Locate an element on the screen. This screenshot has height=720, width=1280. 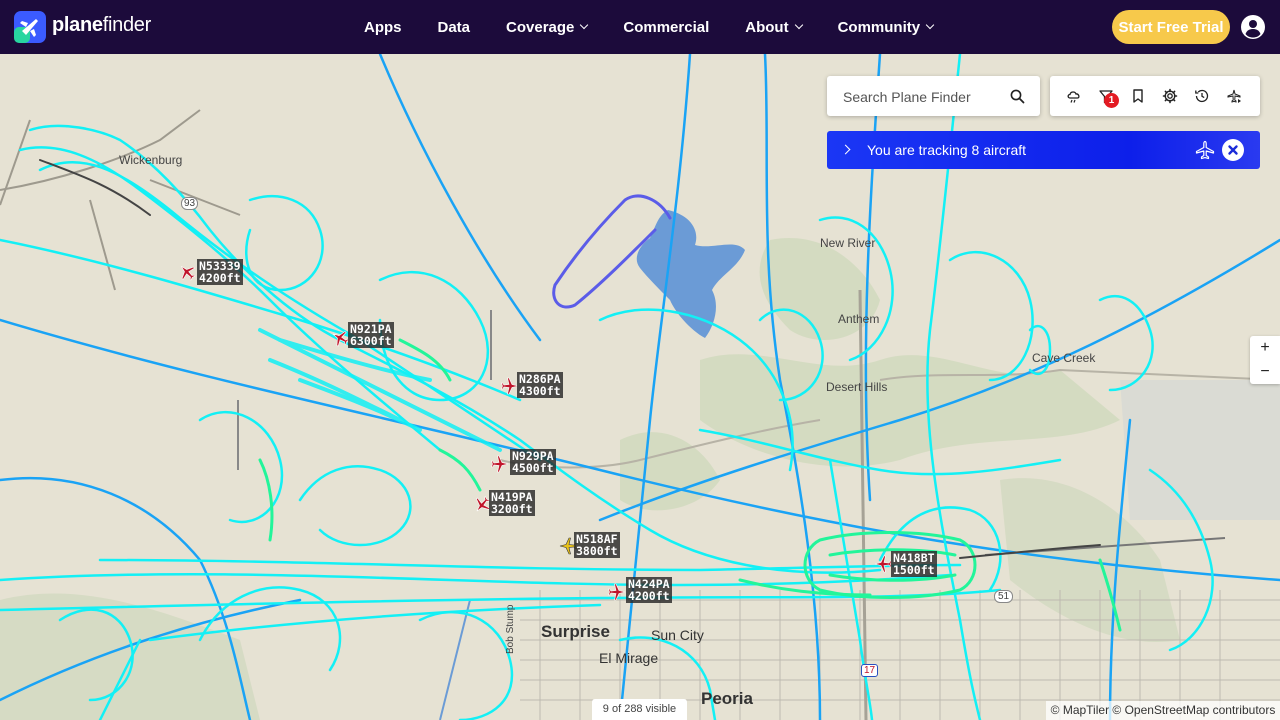
map-toolbar is located at coordinates (1155, 96).